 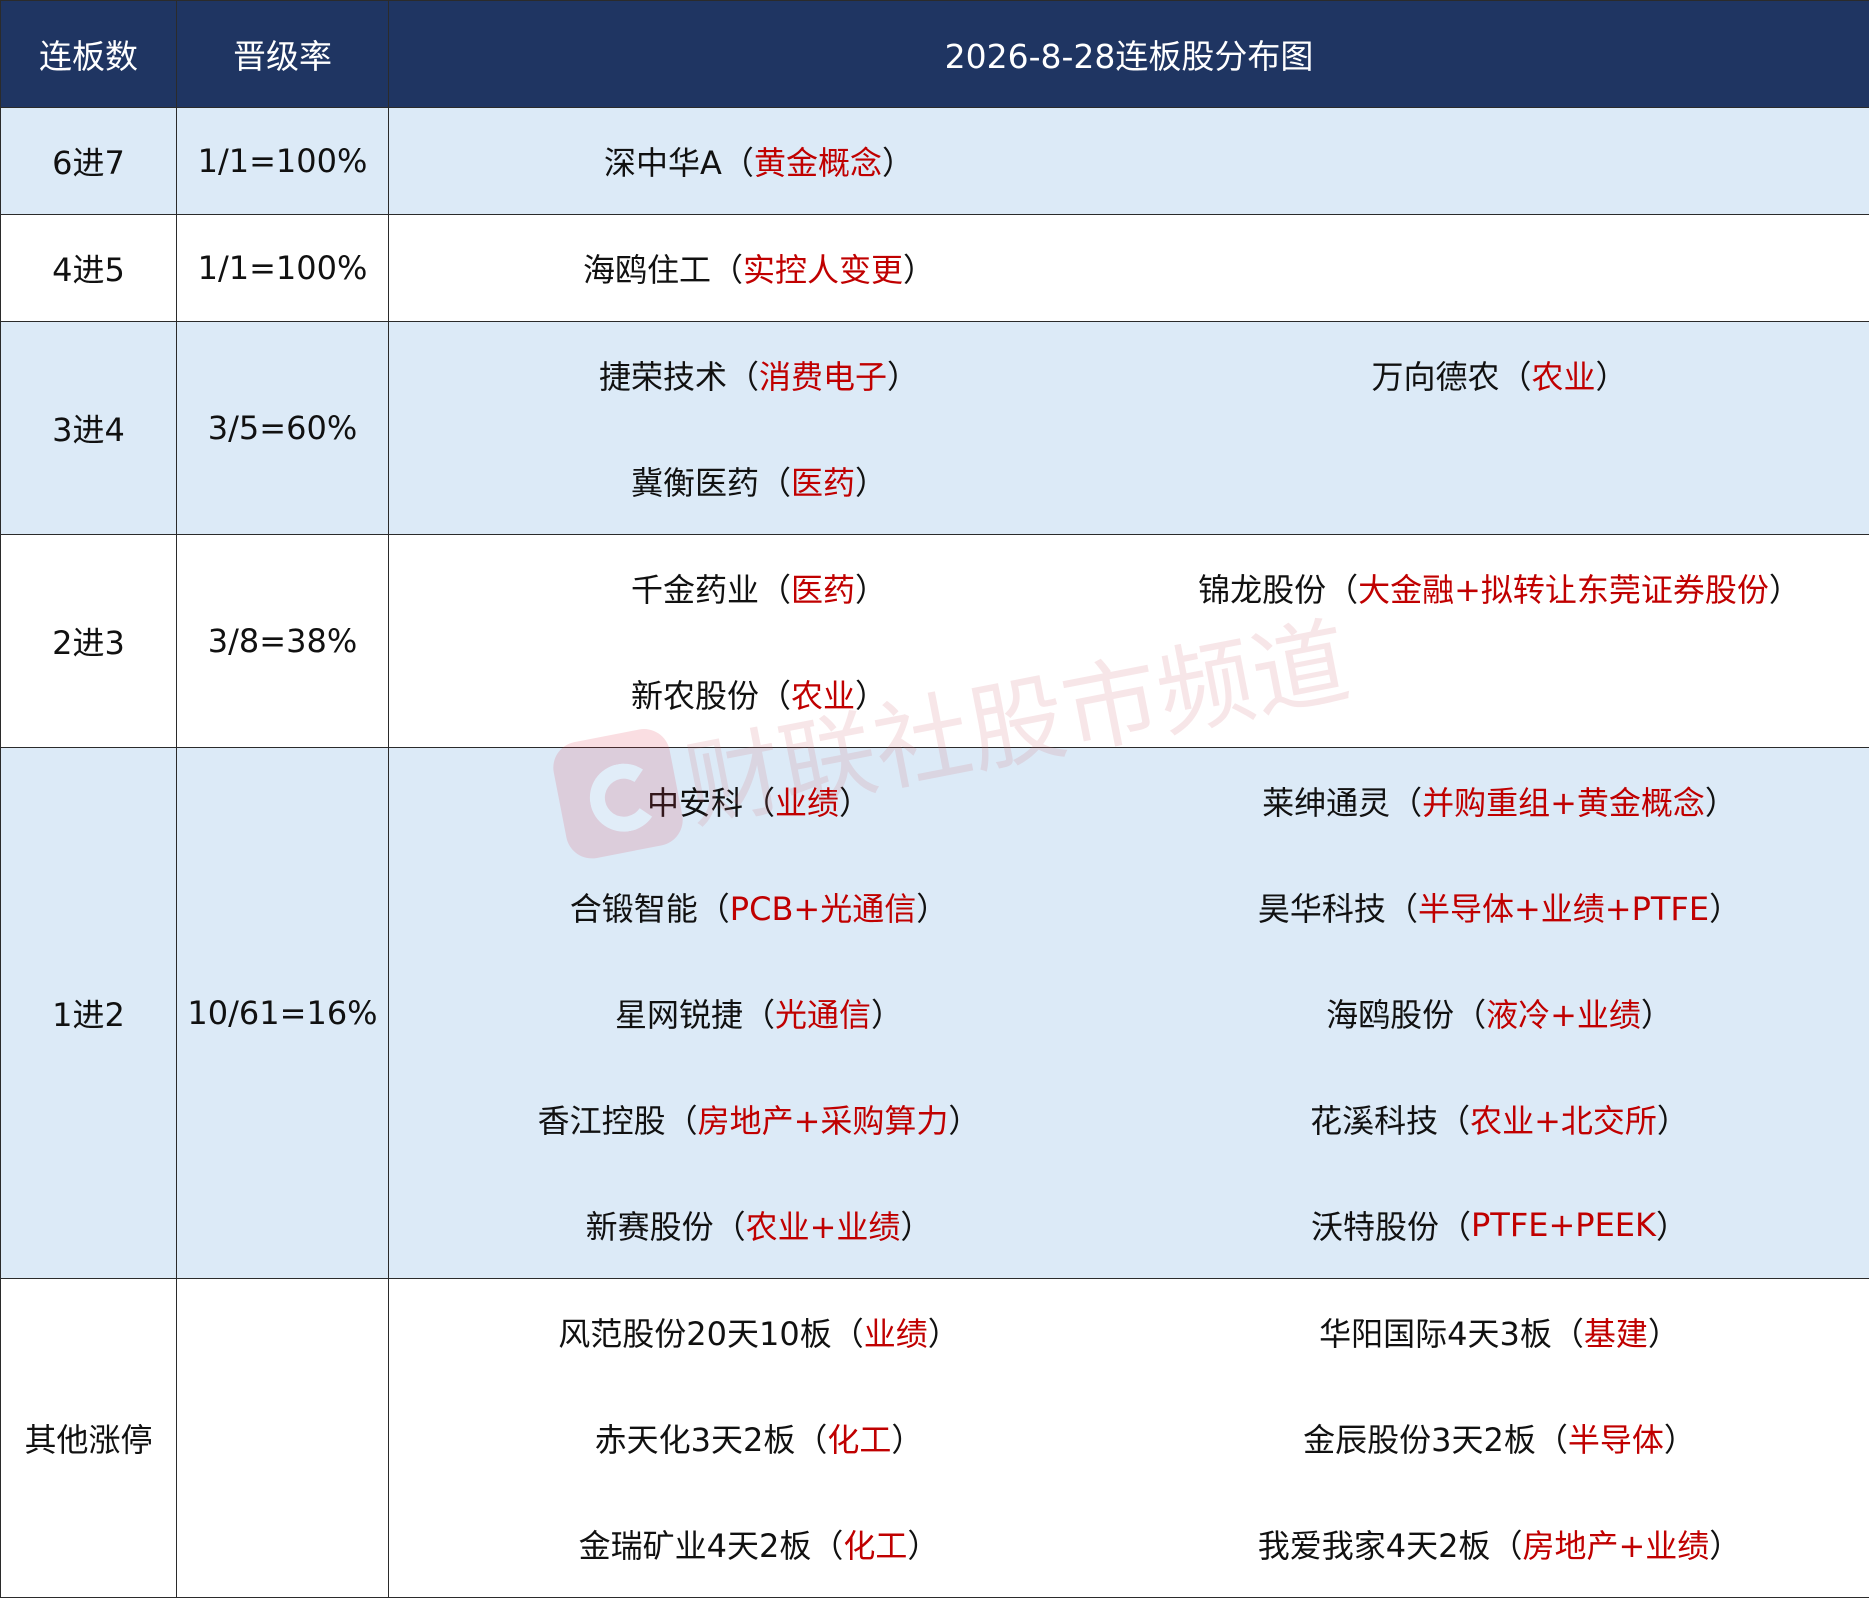 I want to click on stock-item: 合锻智能（PCB+光通信）, so click(x=759, y=907).